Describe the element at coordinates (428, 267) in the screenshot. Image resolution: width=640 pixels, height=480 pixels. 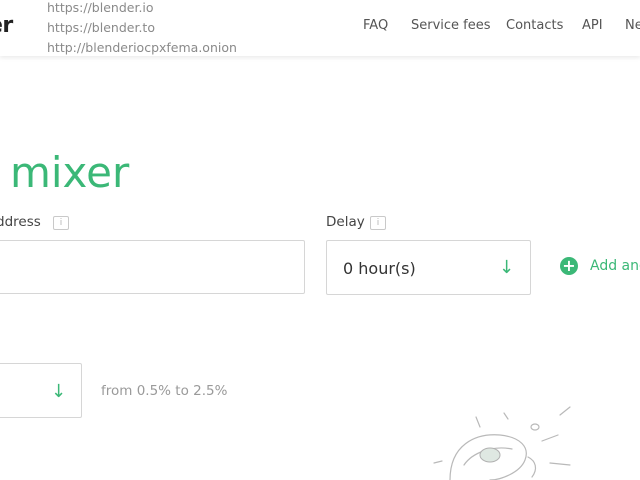
I see `delay-select: 0 hour(s) ↓` at that location.